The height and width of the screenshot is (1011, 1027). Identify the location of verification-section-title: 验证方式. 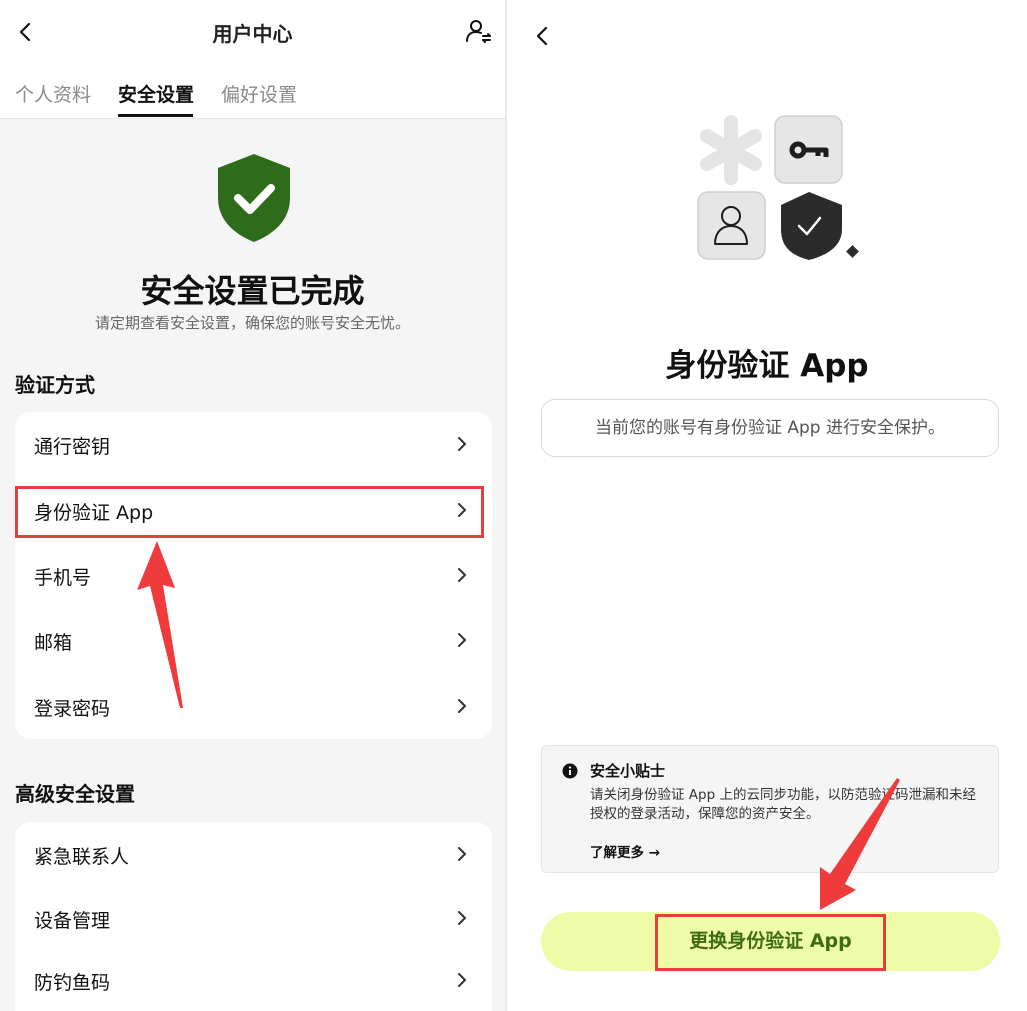
(55, 385).